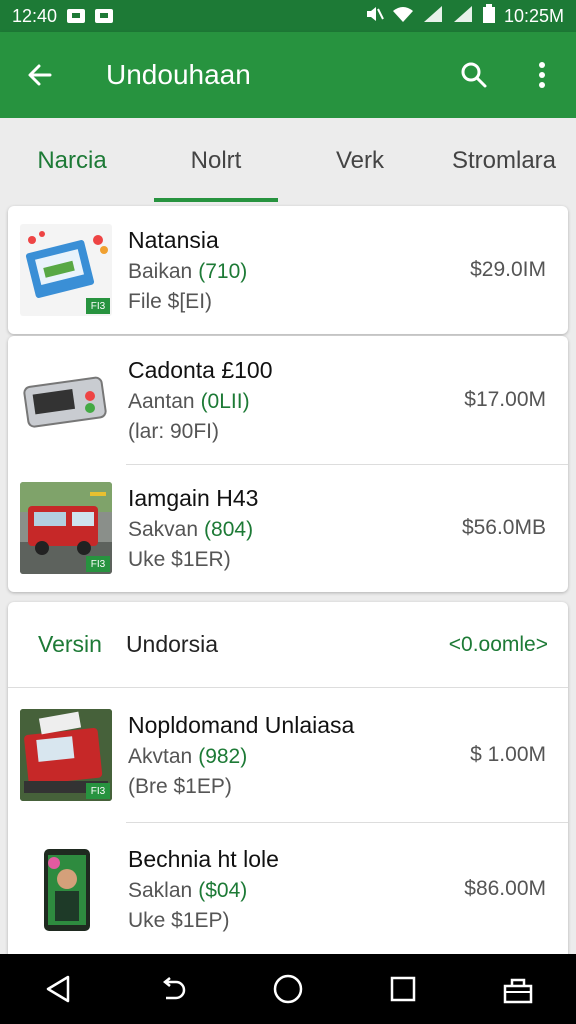 The width and height of the screenshot is (576, 1024). Describe the element at coordinates (288, 16) in the screenshot. I see `status-bar: 12:40 10:25M` at that location.